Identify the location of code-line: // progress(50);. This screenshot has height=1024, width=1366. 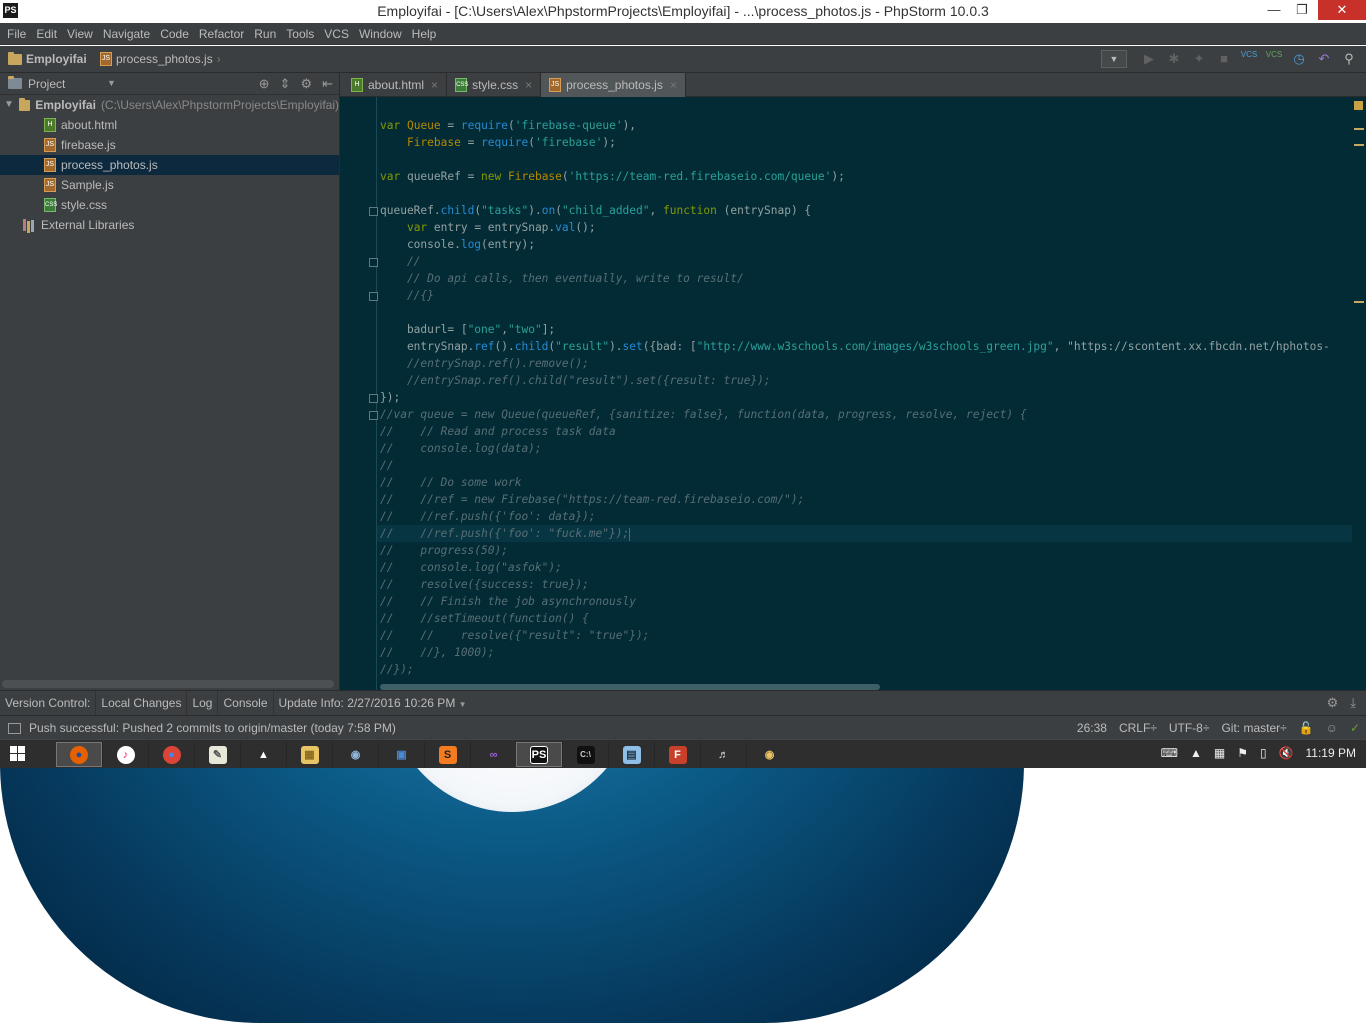
(855, 550).